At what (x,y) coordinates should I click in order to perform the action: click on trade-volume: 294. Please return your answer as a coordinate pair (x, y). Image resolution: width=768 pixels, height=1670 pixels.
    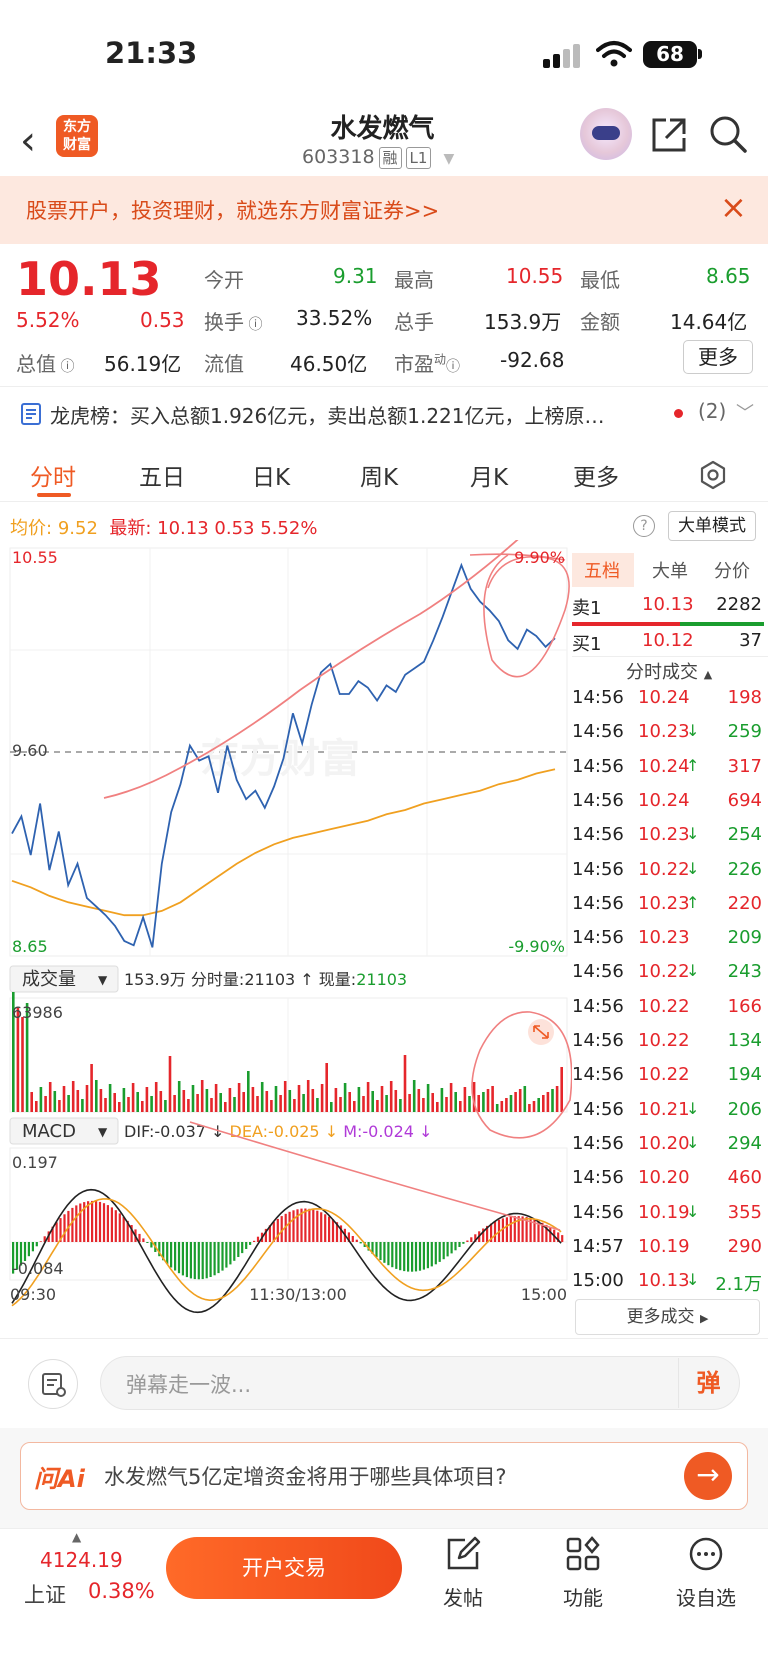
    Looking at the image, I should click on (744, 1143).